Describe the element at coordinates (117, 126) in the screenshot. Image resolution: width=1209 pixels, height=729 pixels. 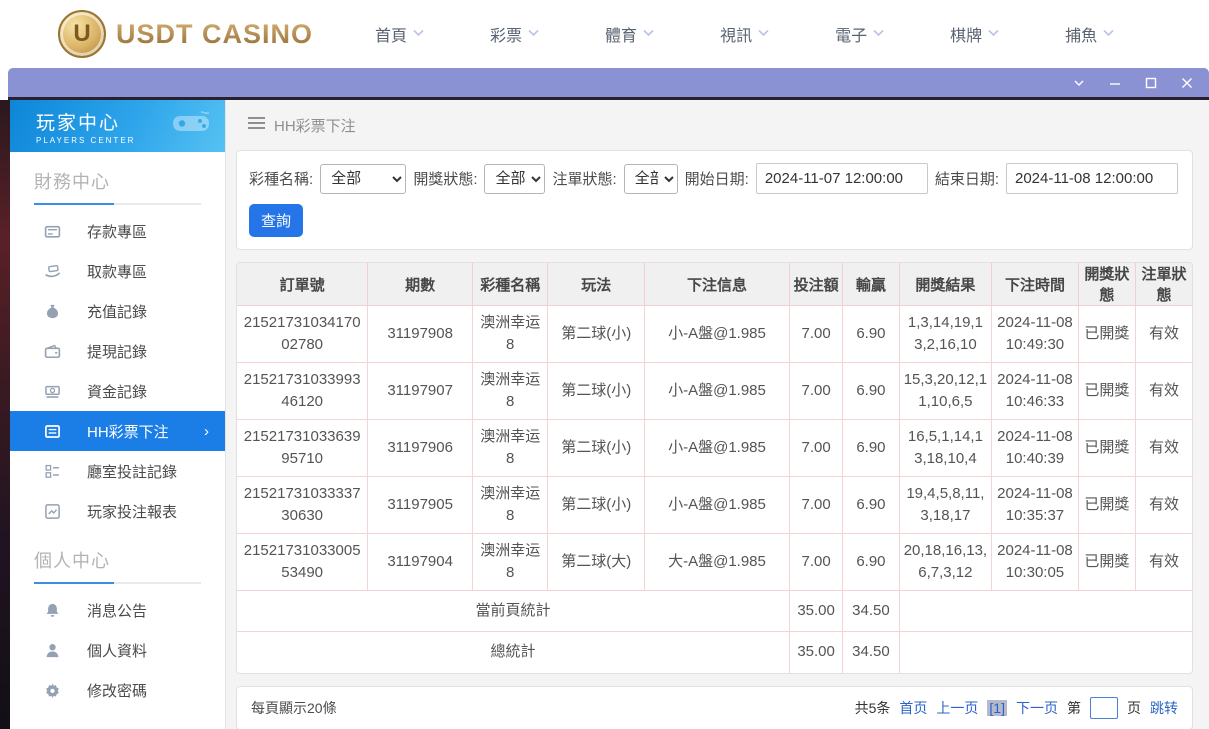
I see `sidebar-banner: 玩家中心 PLAYERS CENTER` at that location.